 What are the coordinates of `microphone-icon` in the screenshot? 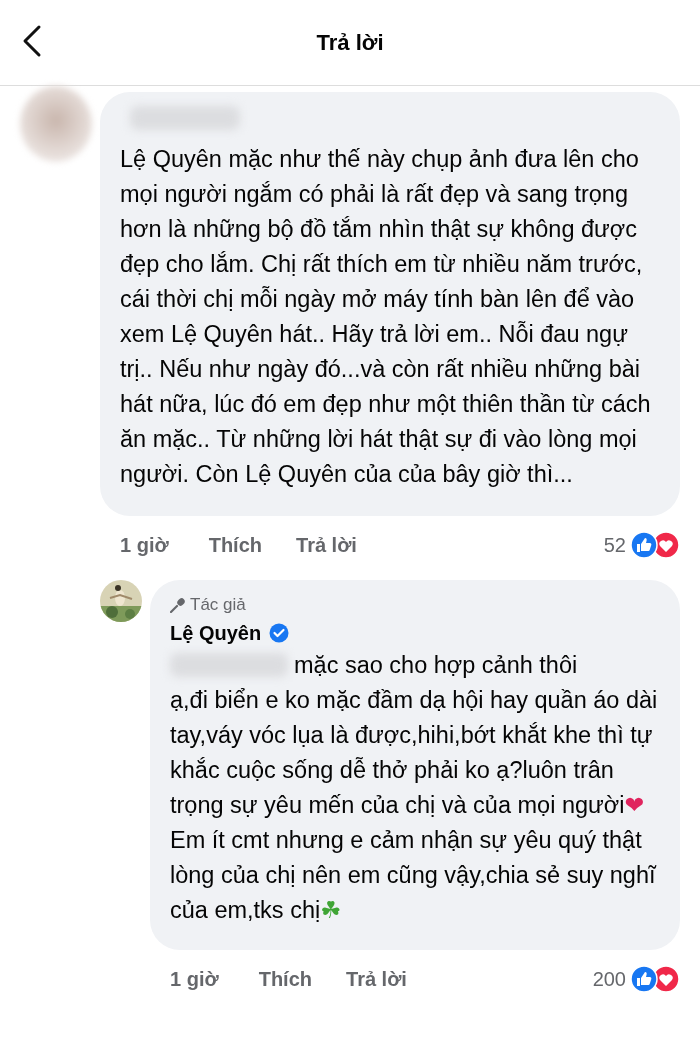 It's located at (178, 604).